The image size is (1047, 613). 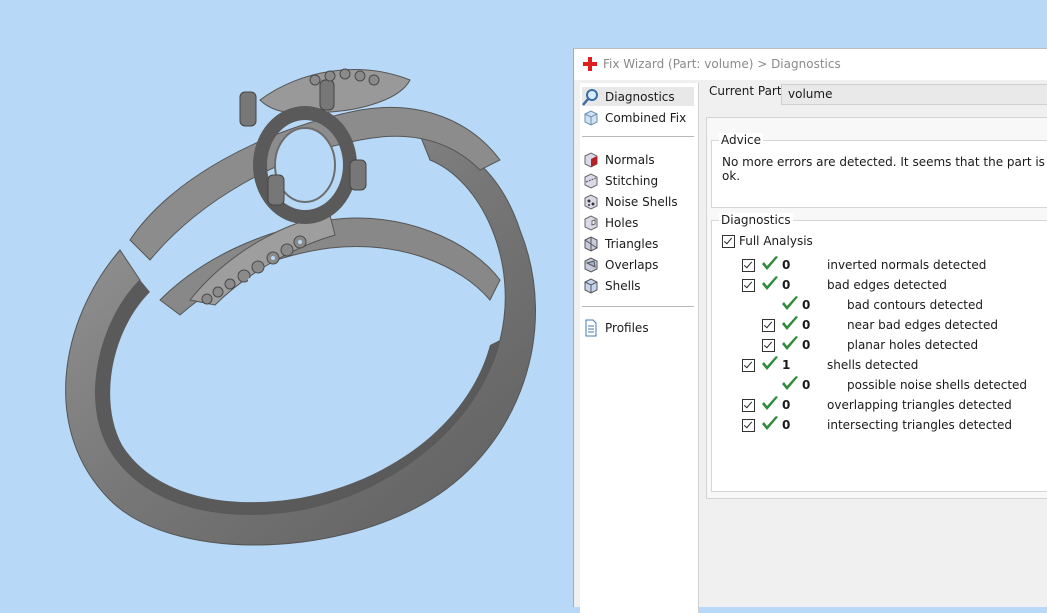 What do you see at coordinates (756, 220) in the screenshot?
I see `diagnostics-title: Diagnostics` at bounding box center [756, 220].